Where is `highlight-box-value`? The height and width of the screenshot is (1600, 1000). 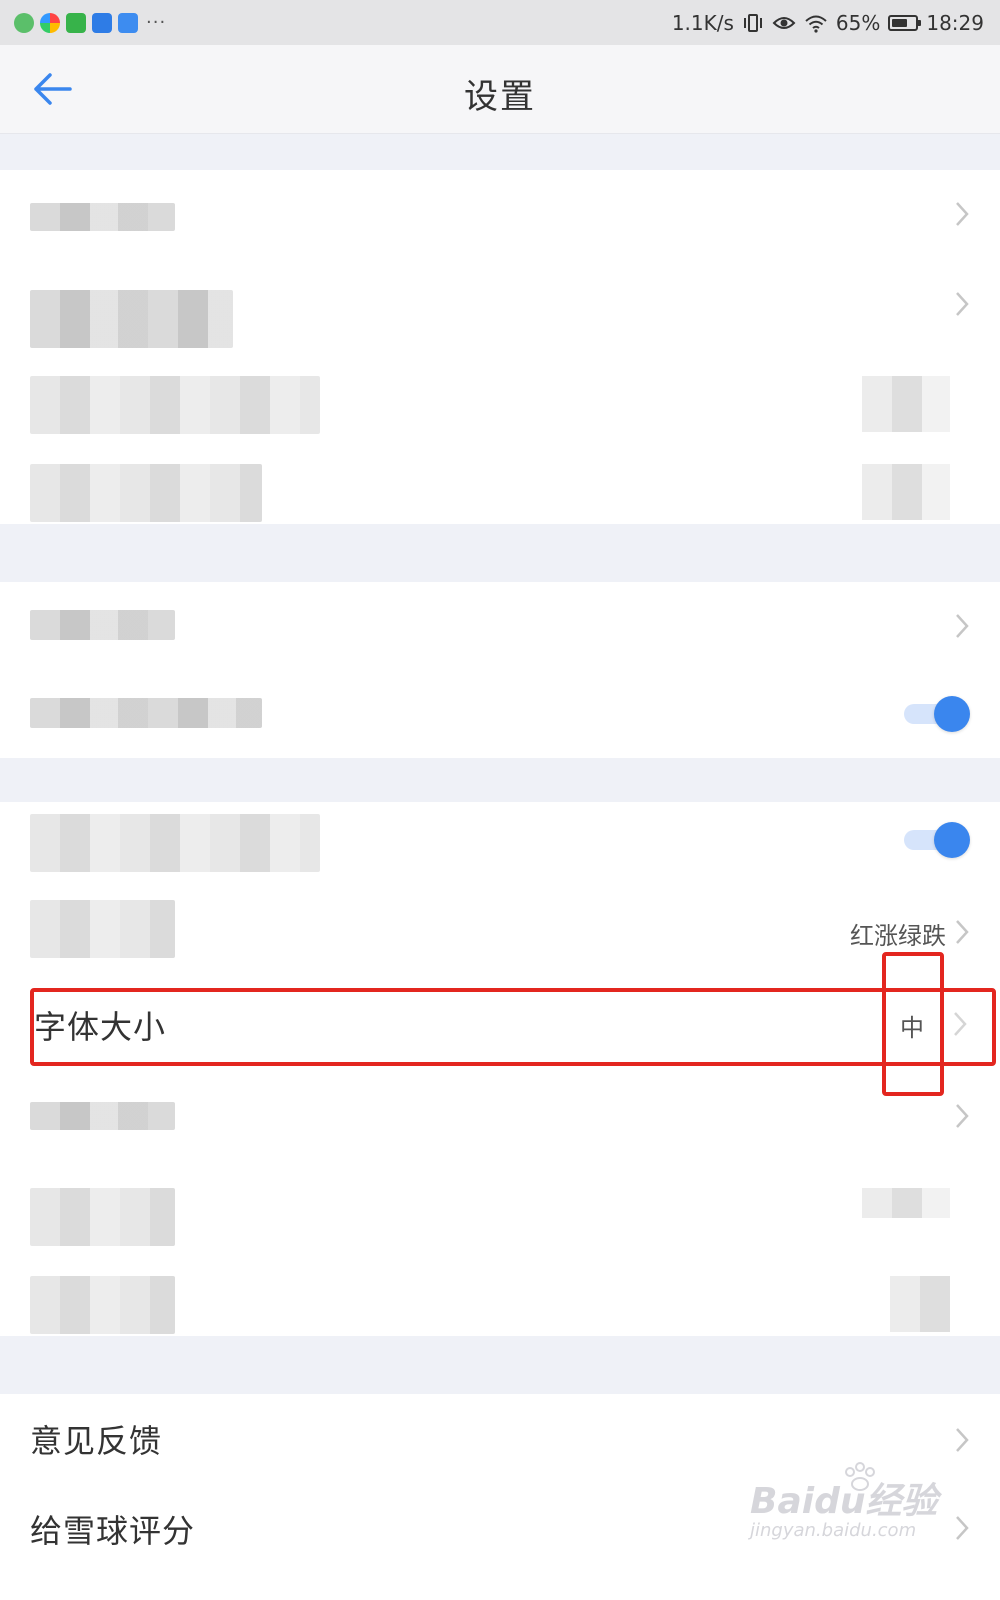 highlight-box-value is located at coordinates (913, 1024).